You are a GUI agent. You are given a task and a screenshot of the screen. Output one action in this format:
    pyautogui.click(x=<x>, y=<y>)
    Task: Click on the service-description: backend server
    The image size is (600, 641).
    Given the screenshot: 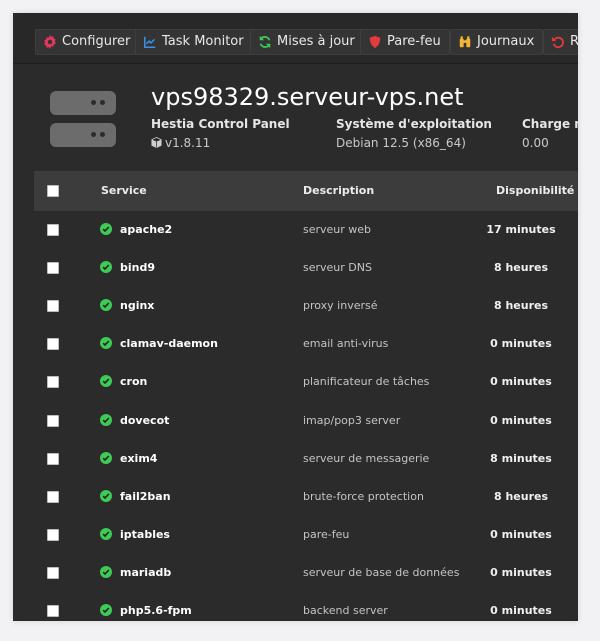 What is the action you would take?
    pyautogui.click(x=345, y=610)
    